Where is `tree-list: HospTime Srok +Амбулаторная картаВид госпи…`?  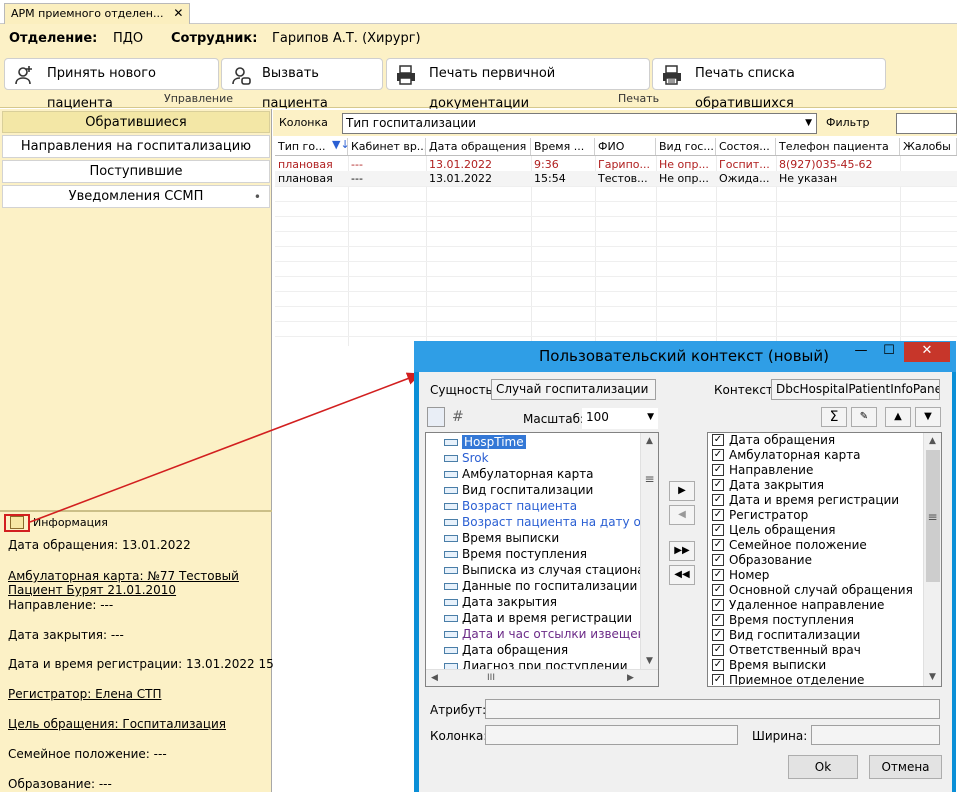 tree-list: HospTime Srok +Амбулаторная картаВид госпи… is located at coordinates (542, 552).